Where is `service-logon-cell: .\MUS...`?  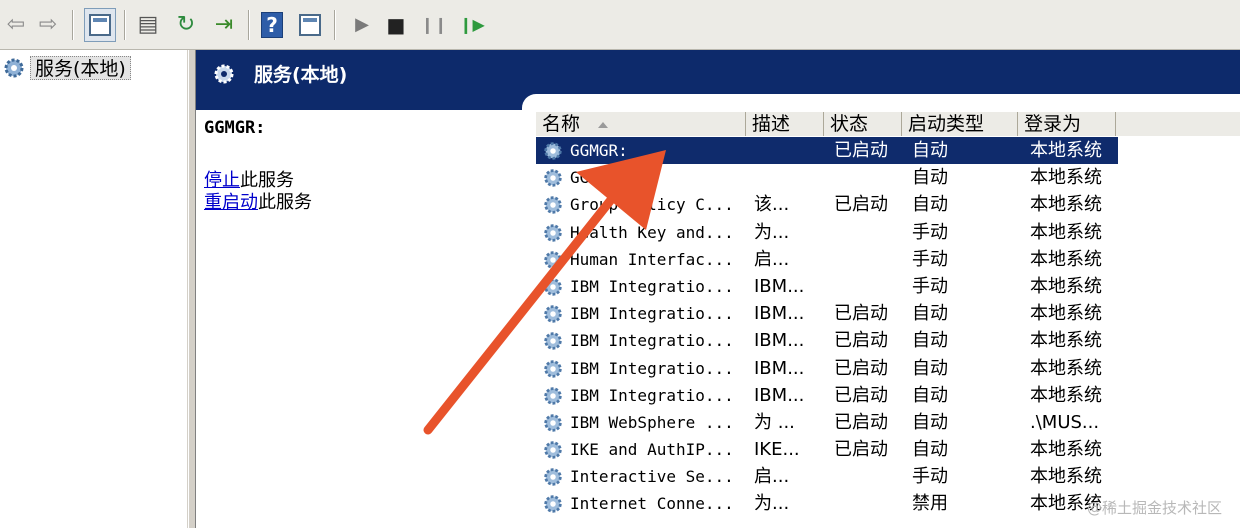
service-logon-cell: .\MUS... is located at coordinates (1065, 422).